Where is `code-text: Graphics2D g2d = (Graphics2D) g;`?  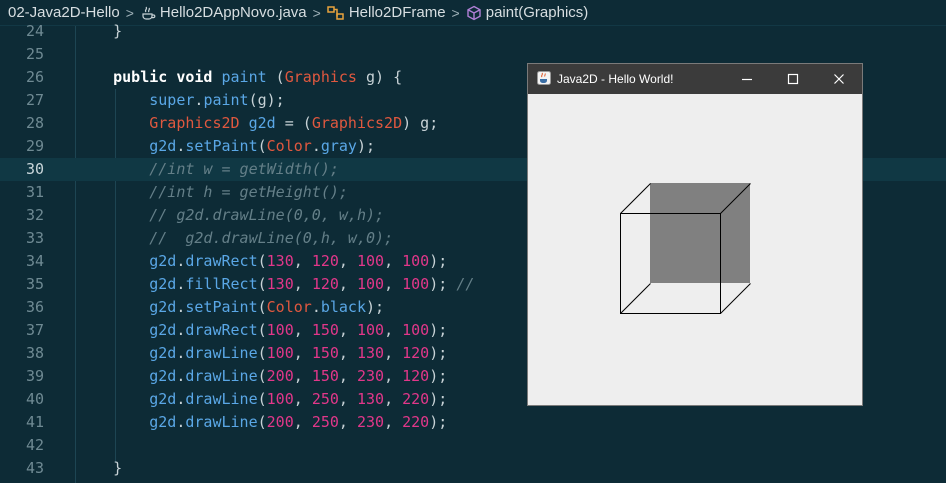
code-text: Graphics2D g2d = (Graphics2D) g; is located at coordinates (257, 123).